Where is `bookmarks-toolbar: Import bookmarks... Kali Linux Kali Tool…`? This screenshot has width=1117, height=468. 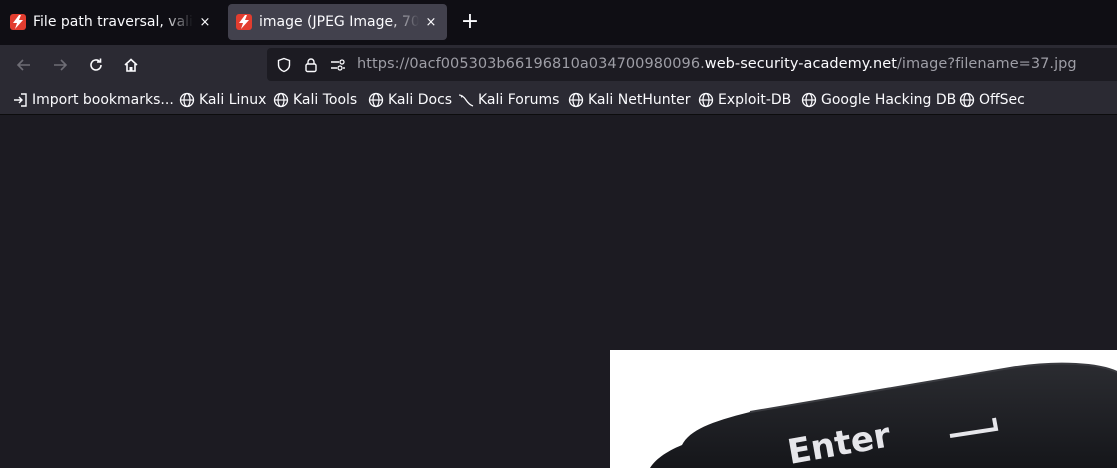 bookmarks-toolbar: Import bookmarks... Kali Linux Kali Tool… is located at coordinates (558, 100).